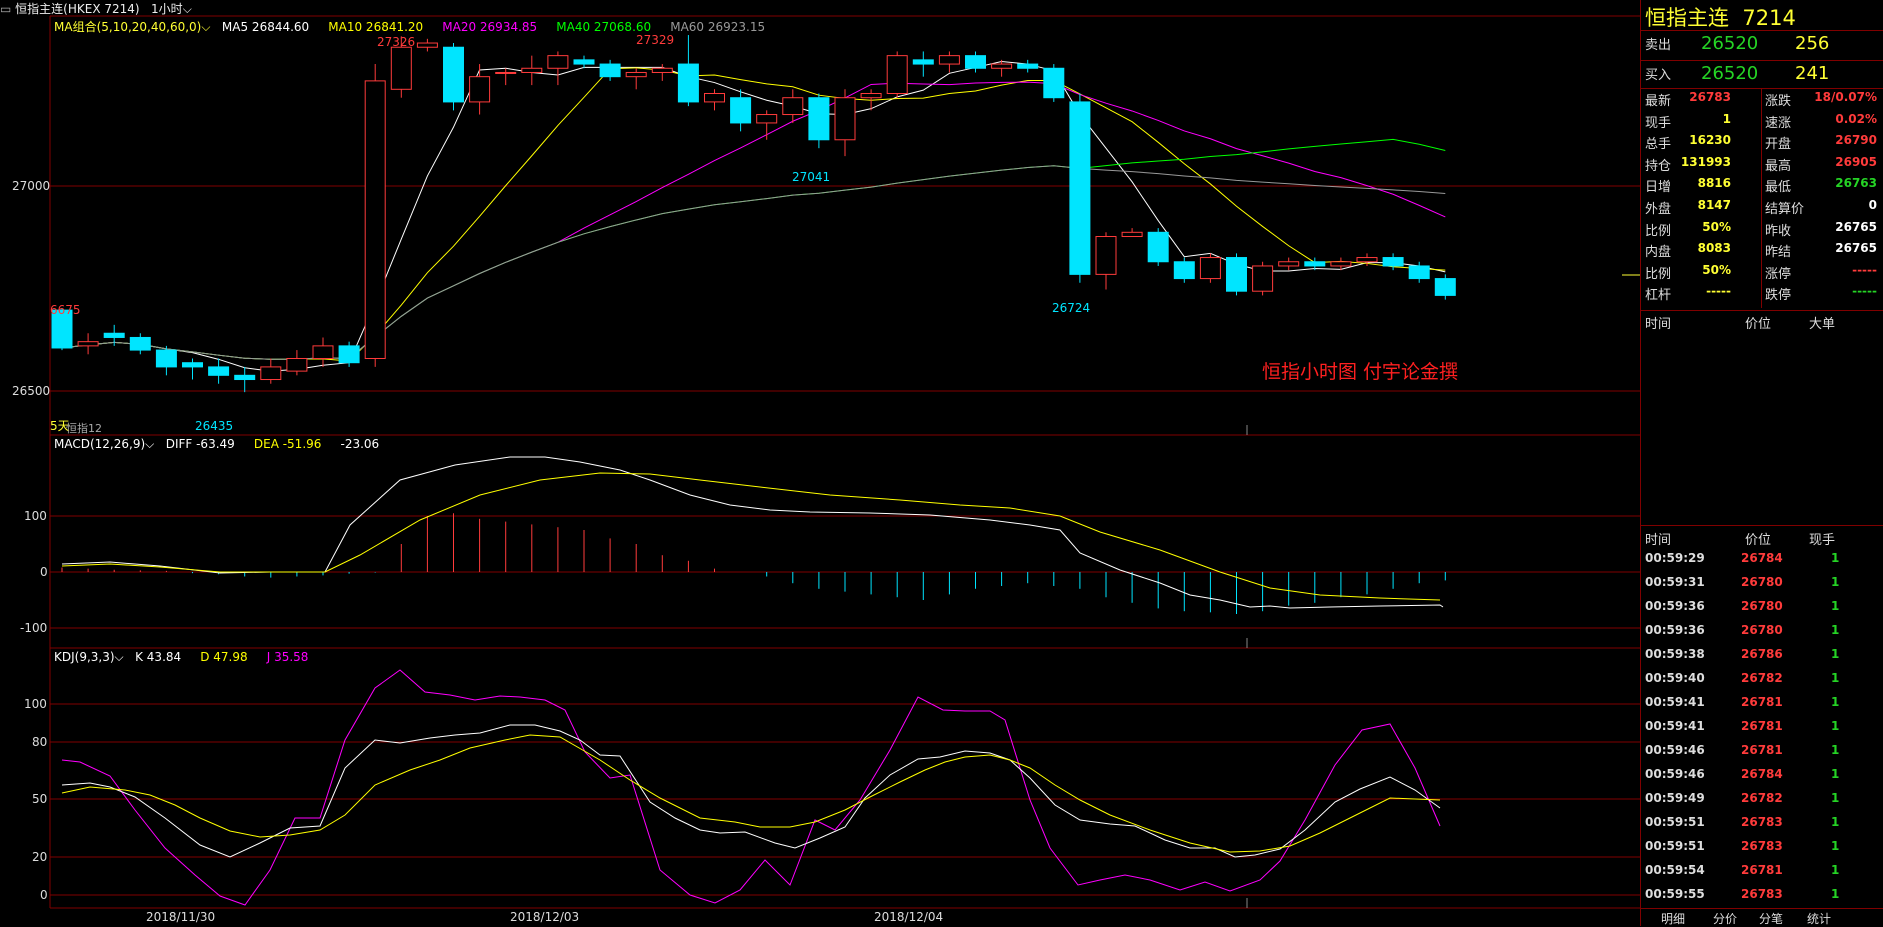 This screenshot has width=1883, height=927. Describe the element at coordinates (1675, 678) in the screenshot. I see `tick-time: 00:59:40` at that location.